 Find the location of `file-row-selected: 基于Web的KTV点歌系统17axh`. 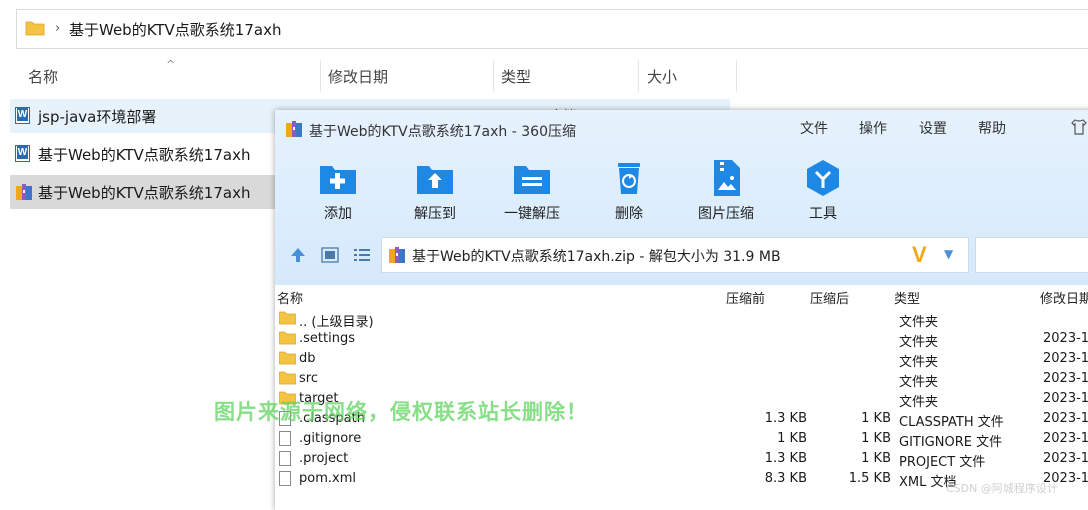

file-row-selected: 基于Web的KTV点歌系统17axh is located at coordinates (142, 192).